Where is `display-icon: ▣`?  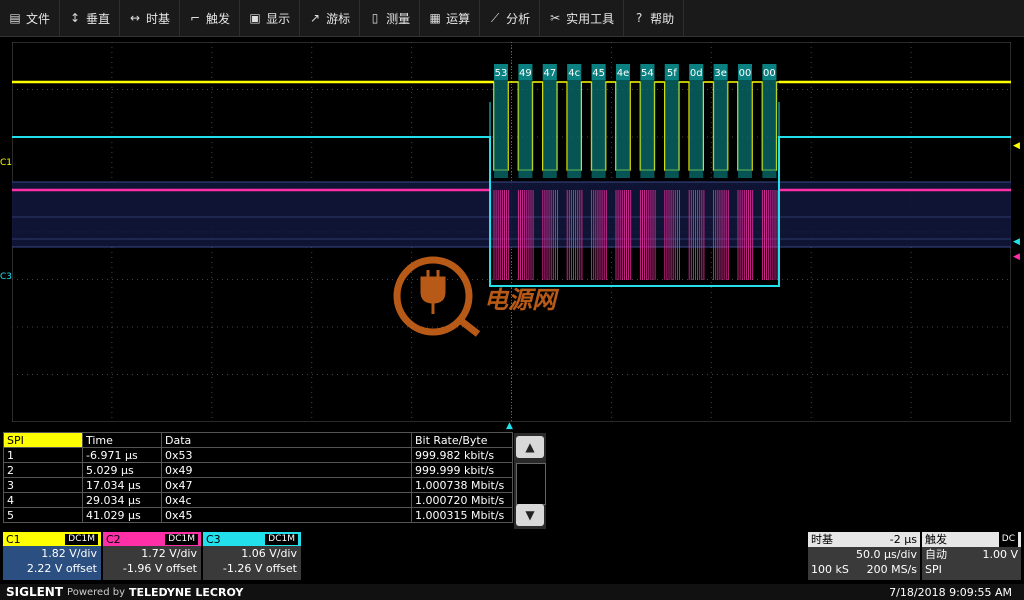
display-icon: ▣ is located at coordinates (255, 18).